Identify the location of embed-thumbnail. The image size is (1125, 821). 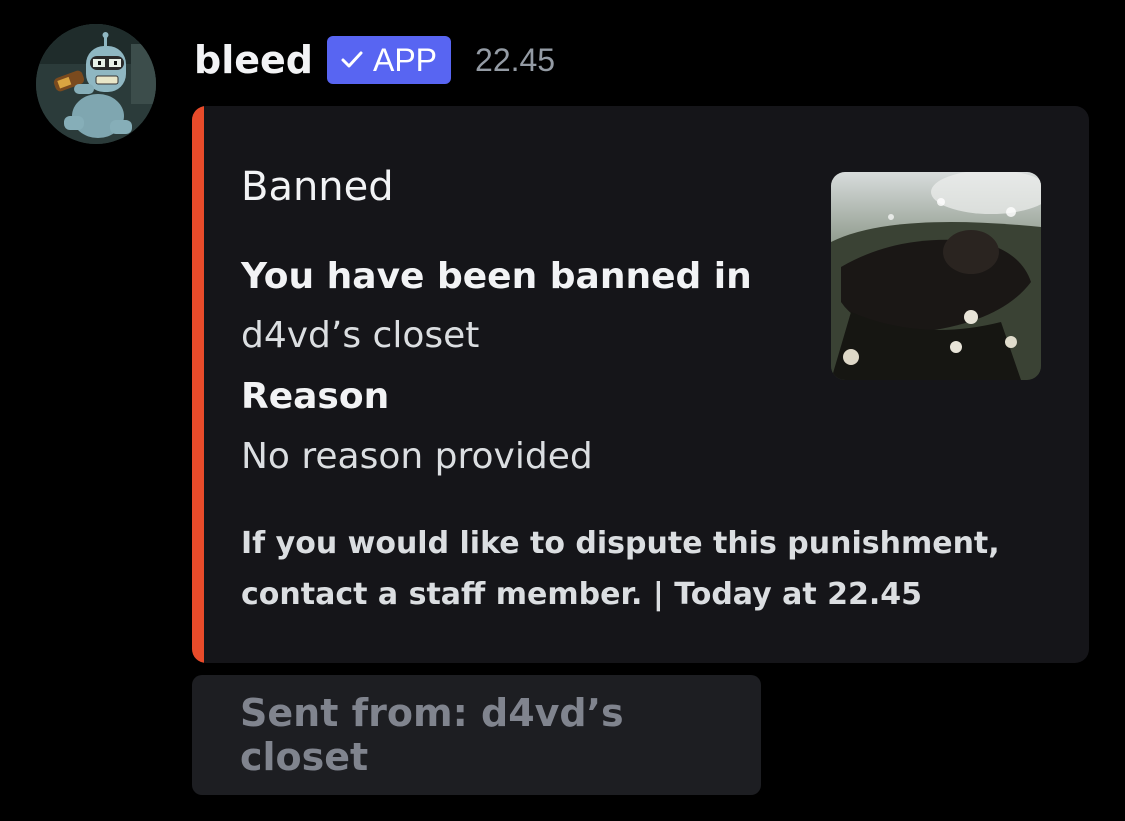
(936, 276).